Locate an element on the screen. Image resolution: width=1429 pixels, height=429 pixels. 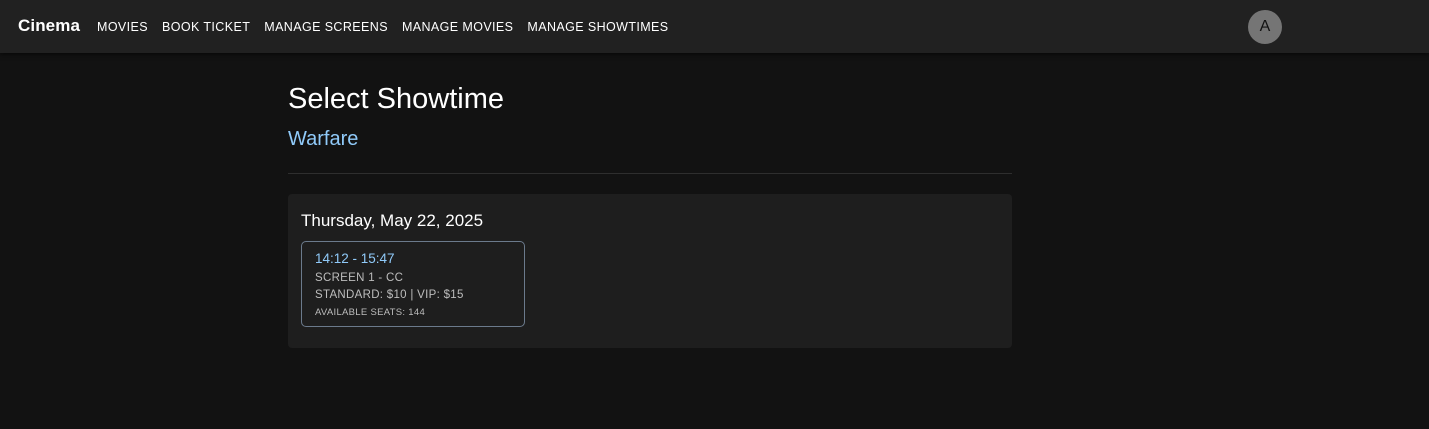
brand-logo: Cinema is located at coordinates (49, 26).